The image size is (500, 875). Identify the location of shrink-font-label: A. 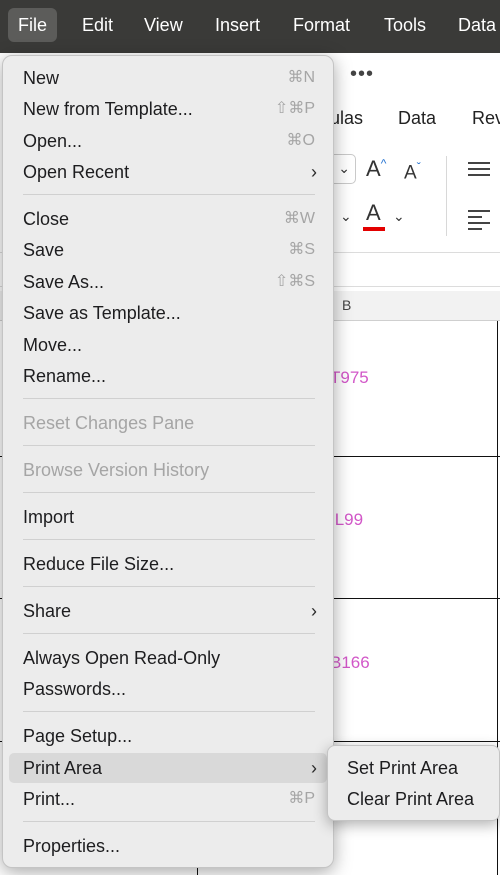
(410, 173).